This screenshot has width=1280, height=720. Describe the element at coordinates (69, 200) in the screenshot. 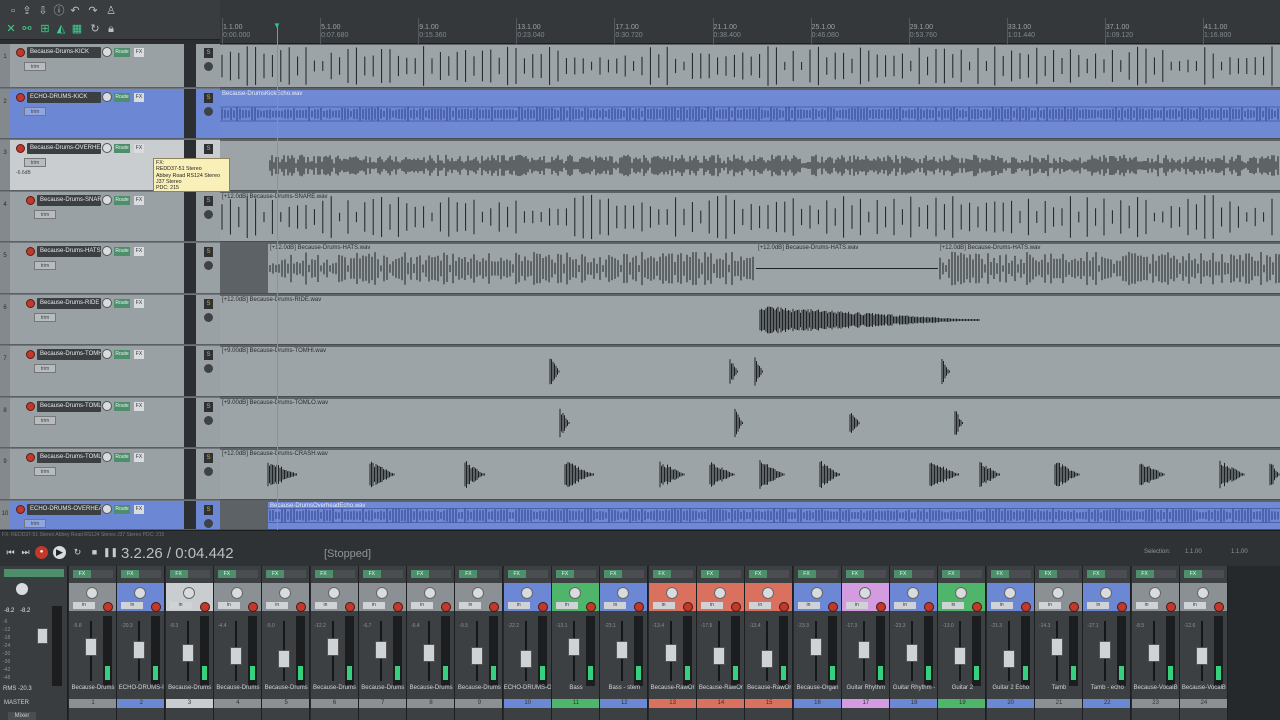

I see `track-name: Because-Drums-SNARE` at that location.